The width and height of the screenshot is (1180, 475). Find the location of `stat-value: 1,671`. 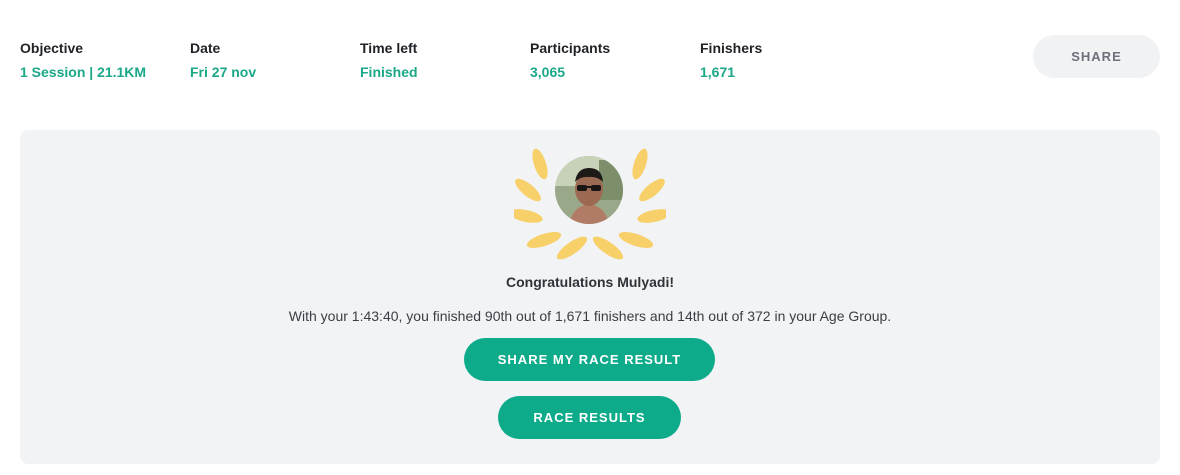

stat-value: 1,671 is located at coordinates (718, 72).